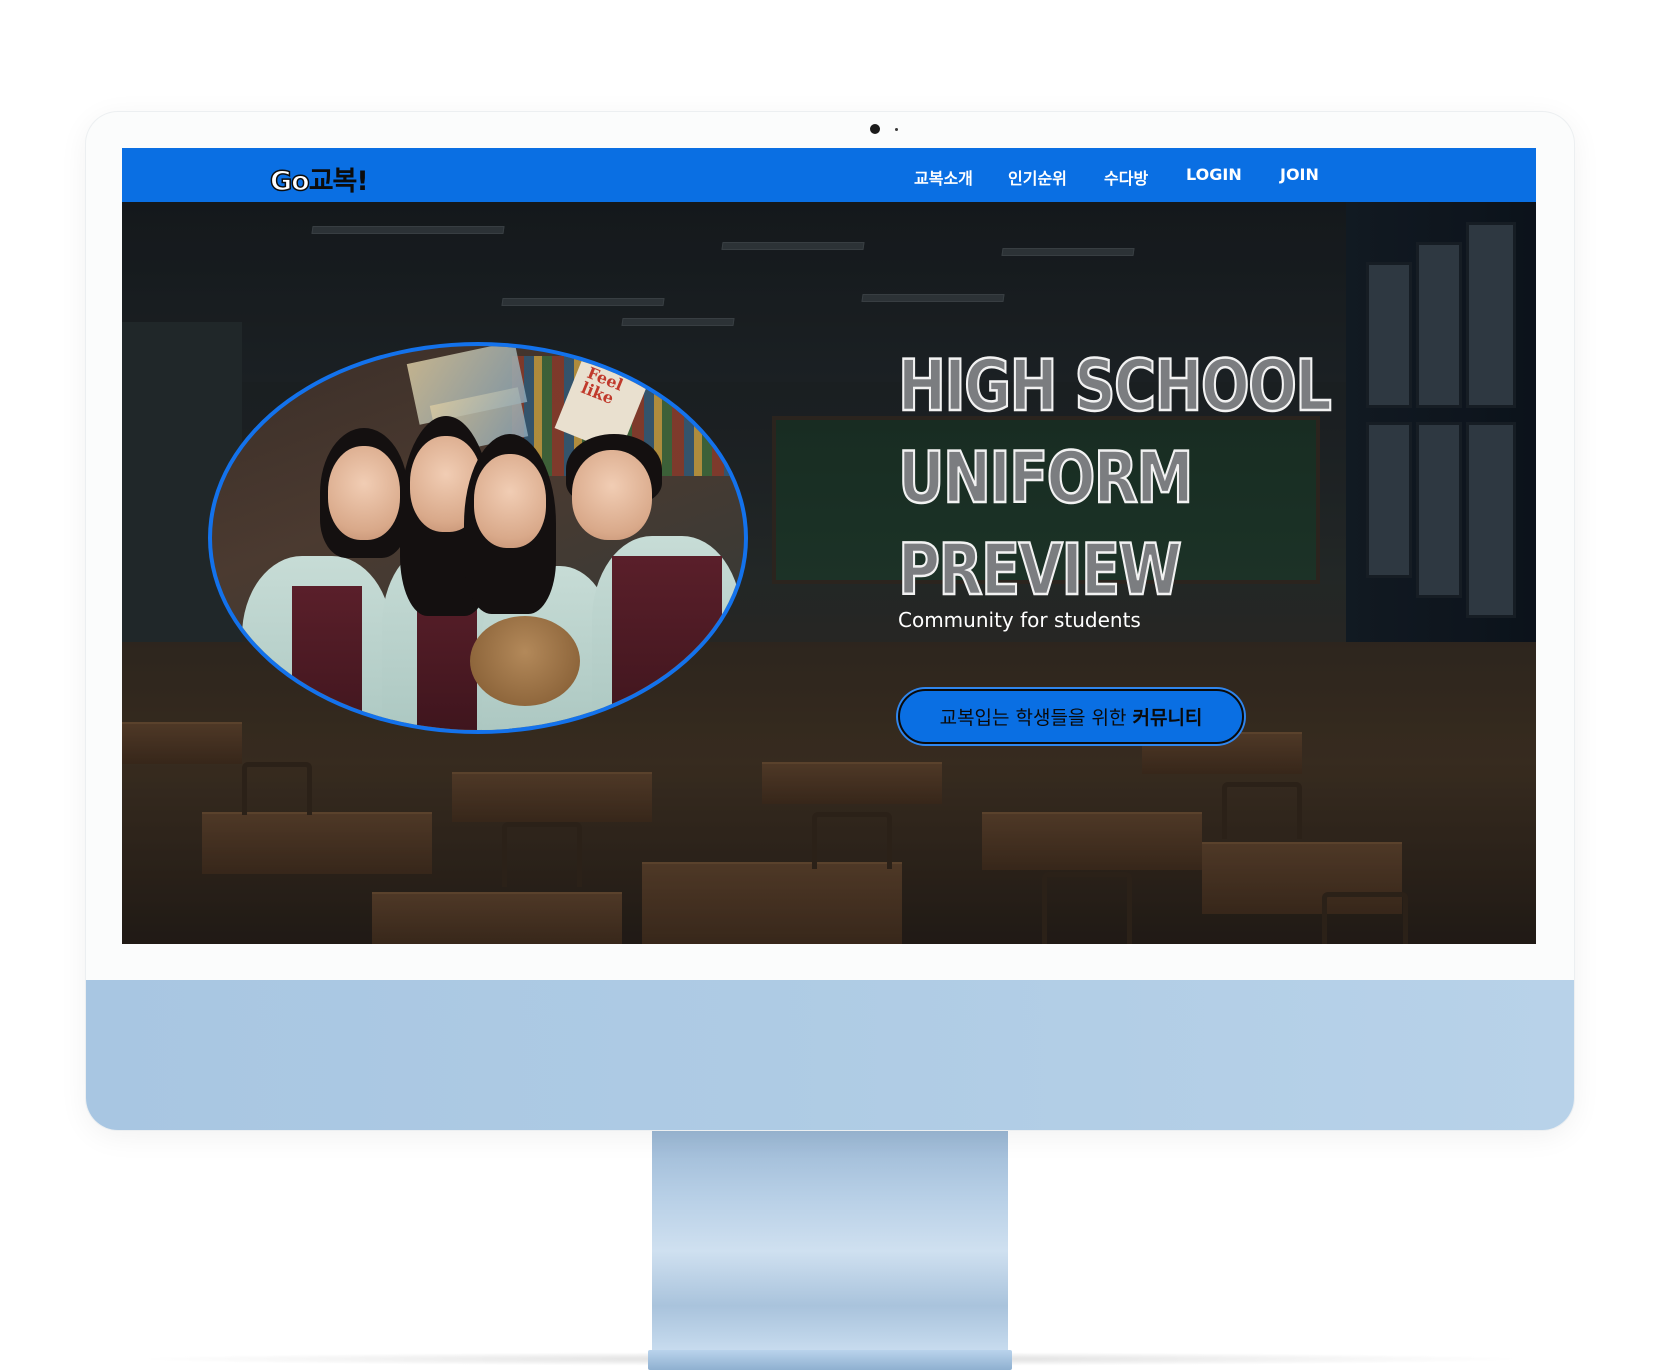 Image resolution: width=1658 pixels, height=1370 pixels. What do you see at coordinates (830, 1240) in the screenshot?
I see `monitor-stand` at bounding box center [830, 1240].